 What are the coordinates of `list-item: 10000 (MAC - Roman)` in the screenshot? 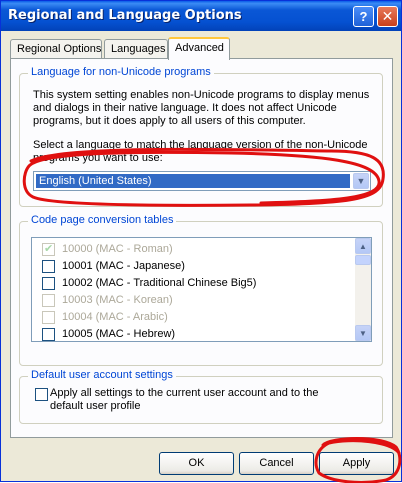 It's located at (196, 249).